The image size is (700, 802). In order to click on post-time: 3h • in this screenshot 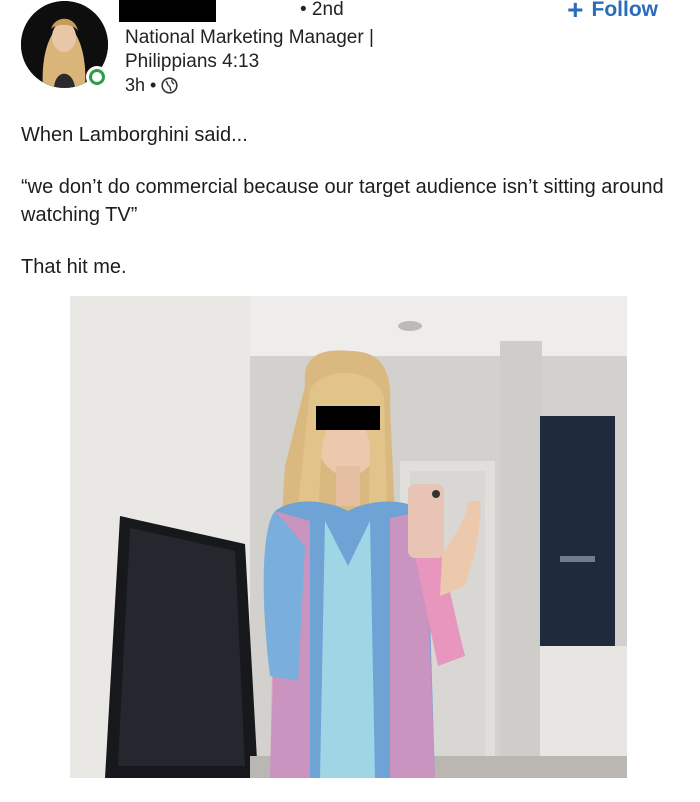, I will do `click(141, 85)`.